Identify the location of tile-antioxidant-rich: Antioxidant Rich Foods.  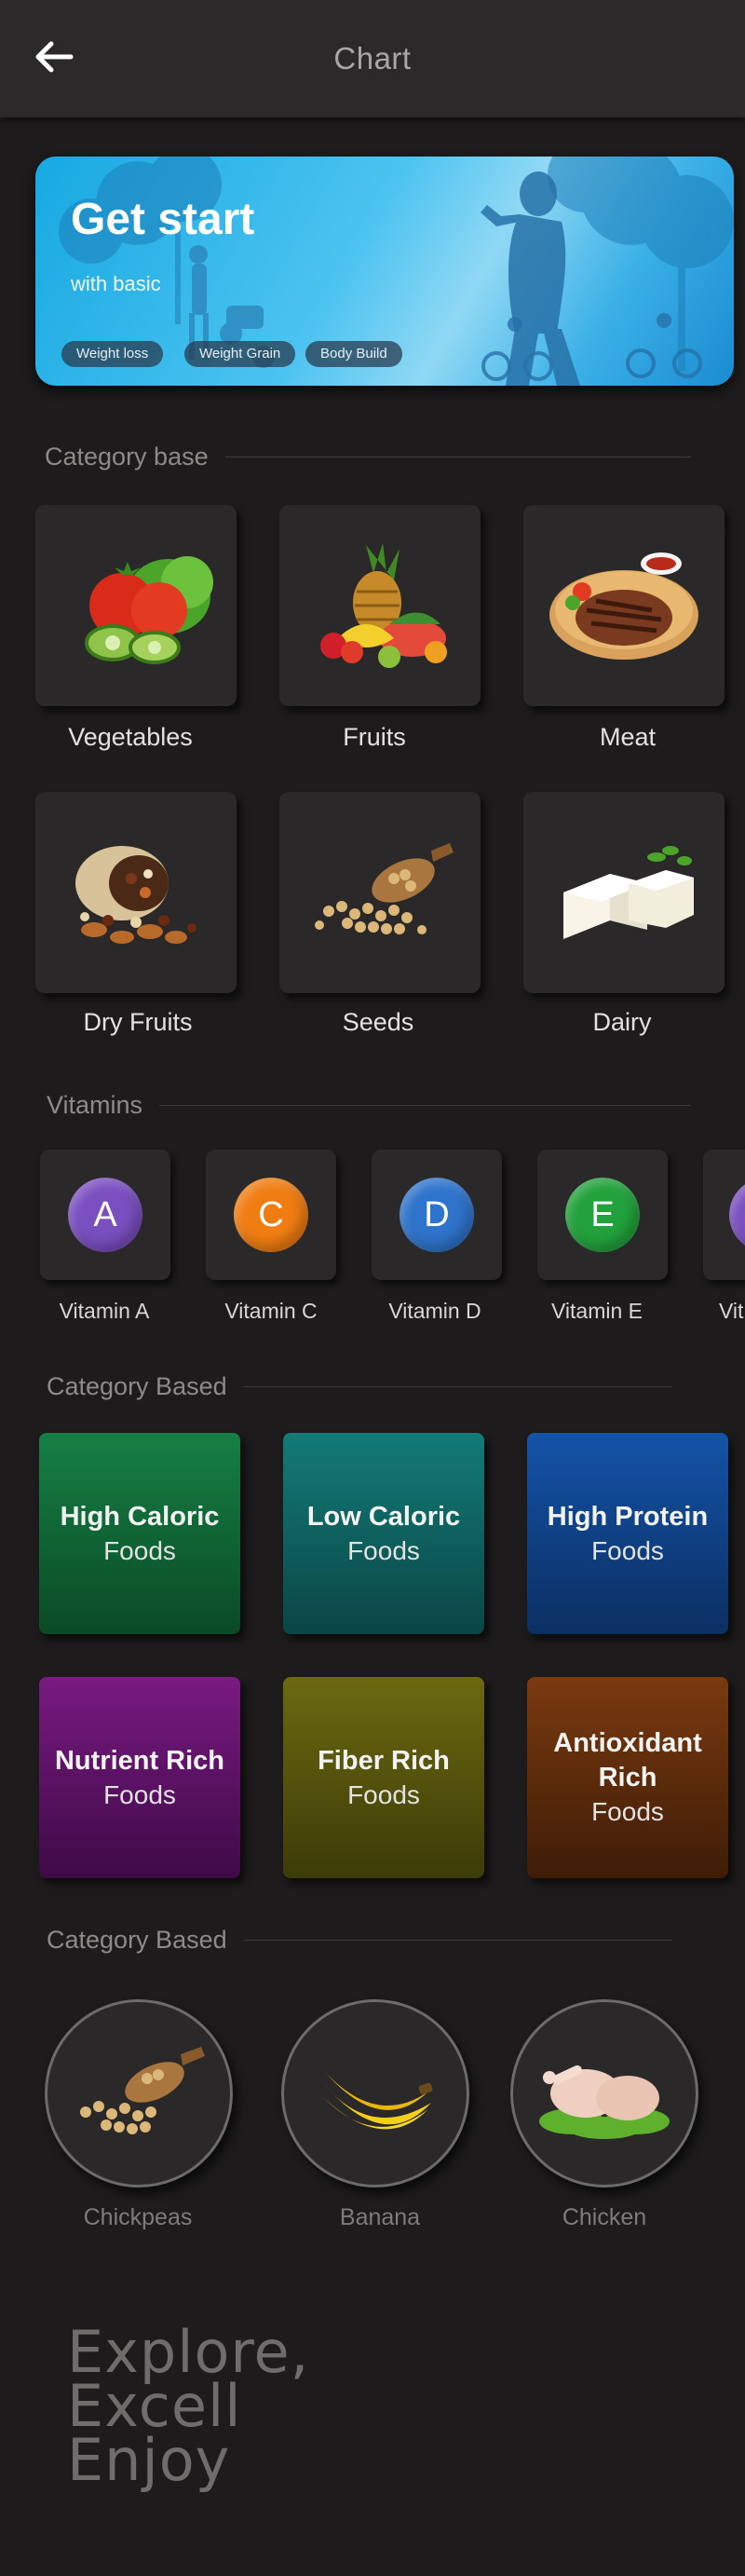
(627, 1778).